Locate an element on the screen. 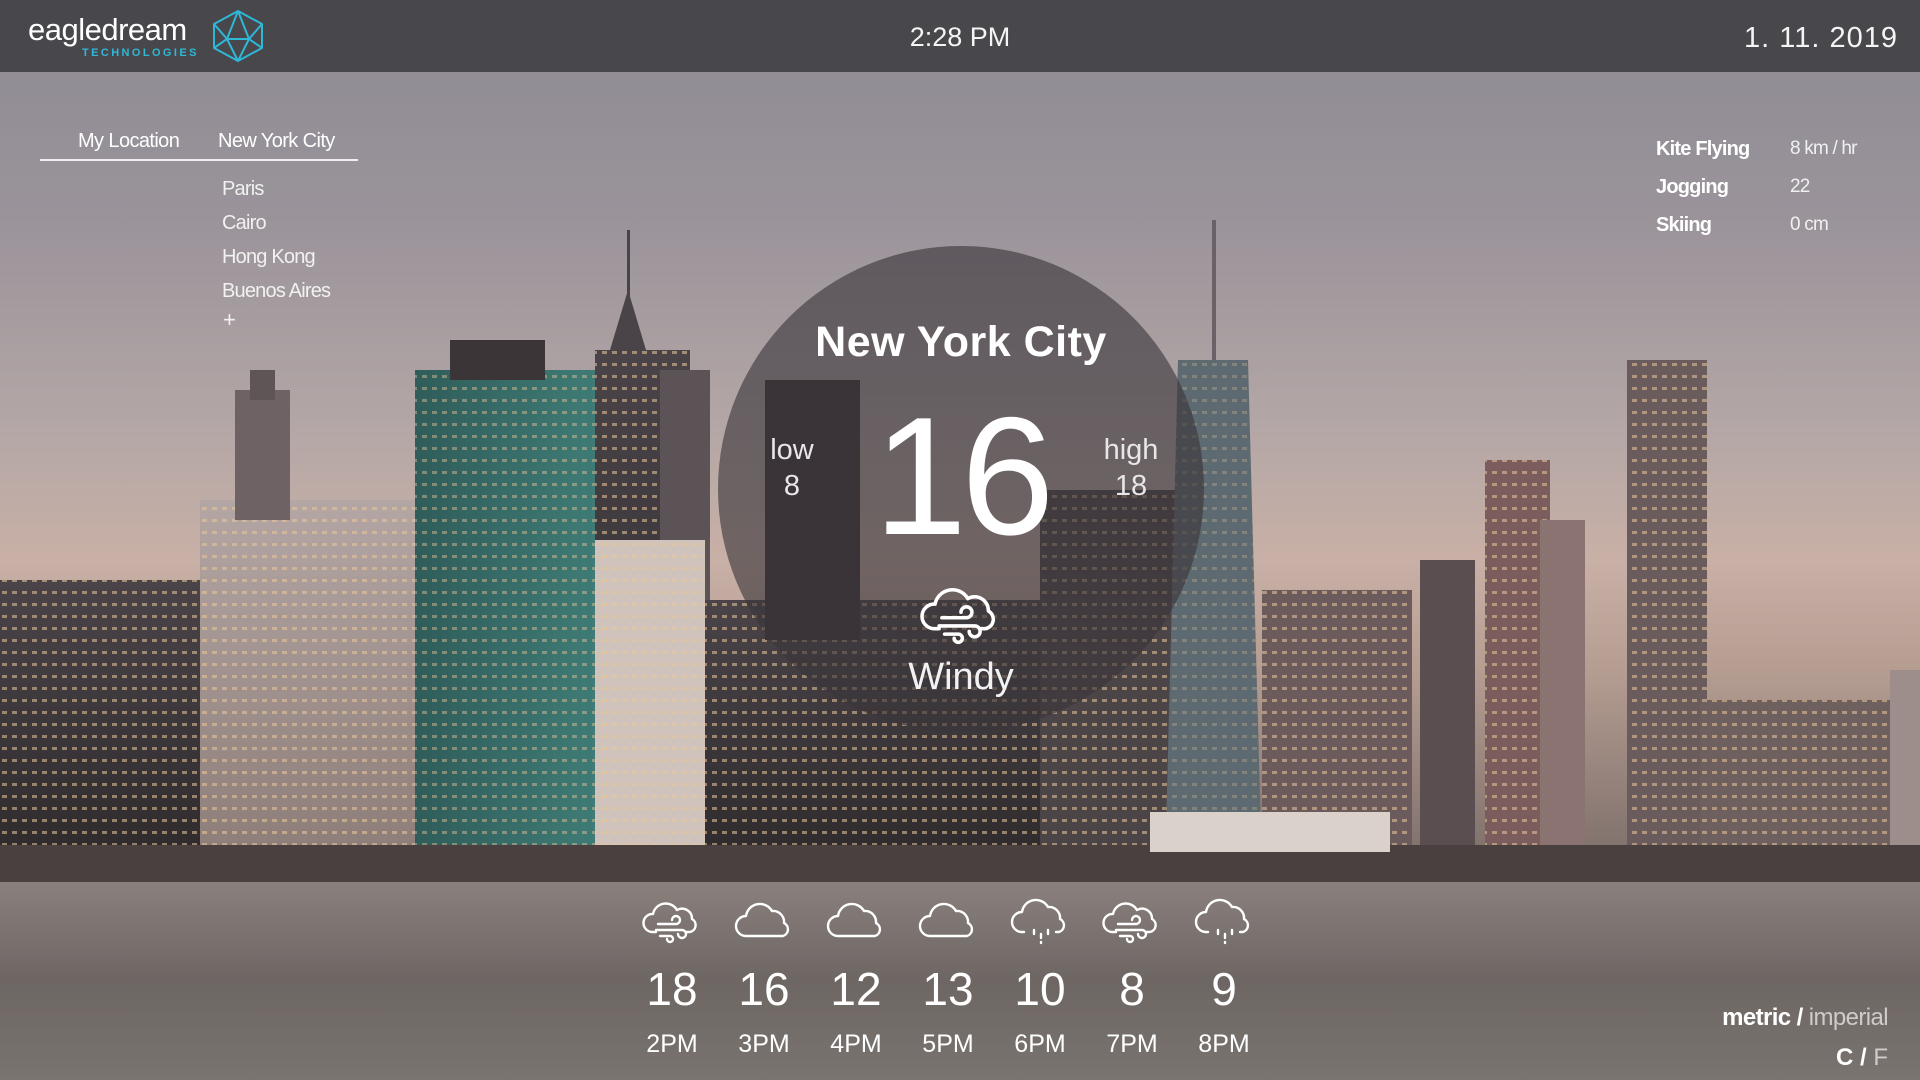  city-list: Paris Cairo Hong Kong Buenos Aires is located at coordinates (290, 245).